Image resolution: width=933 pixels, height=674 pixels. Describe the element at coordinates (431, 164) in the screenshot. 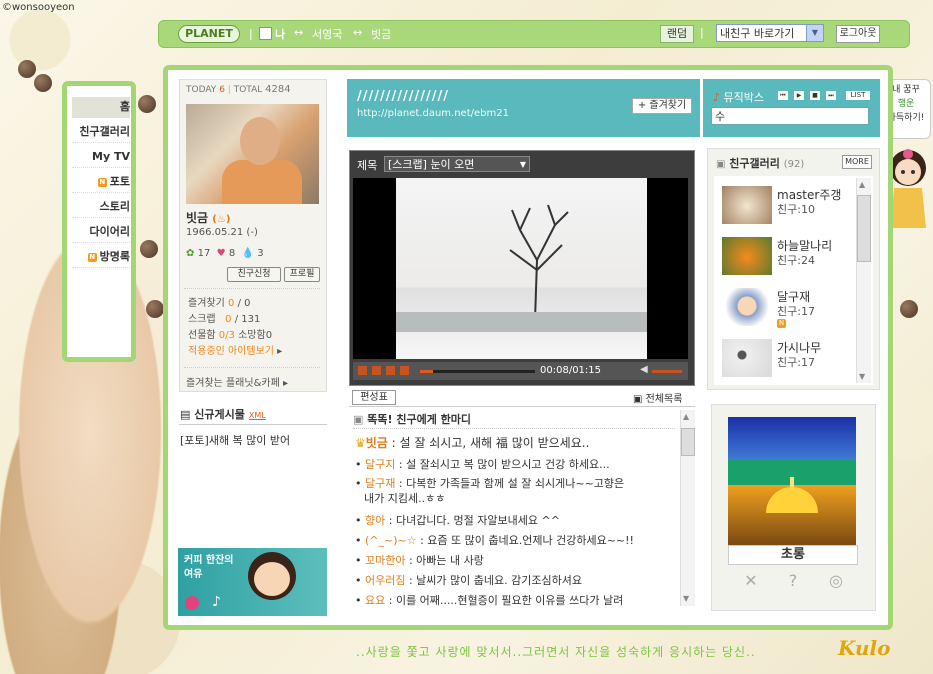

I see `video-select-value: [스크랩] 눈이 오면` at that location.